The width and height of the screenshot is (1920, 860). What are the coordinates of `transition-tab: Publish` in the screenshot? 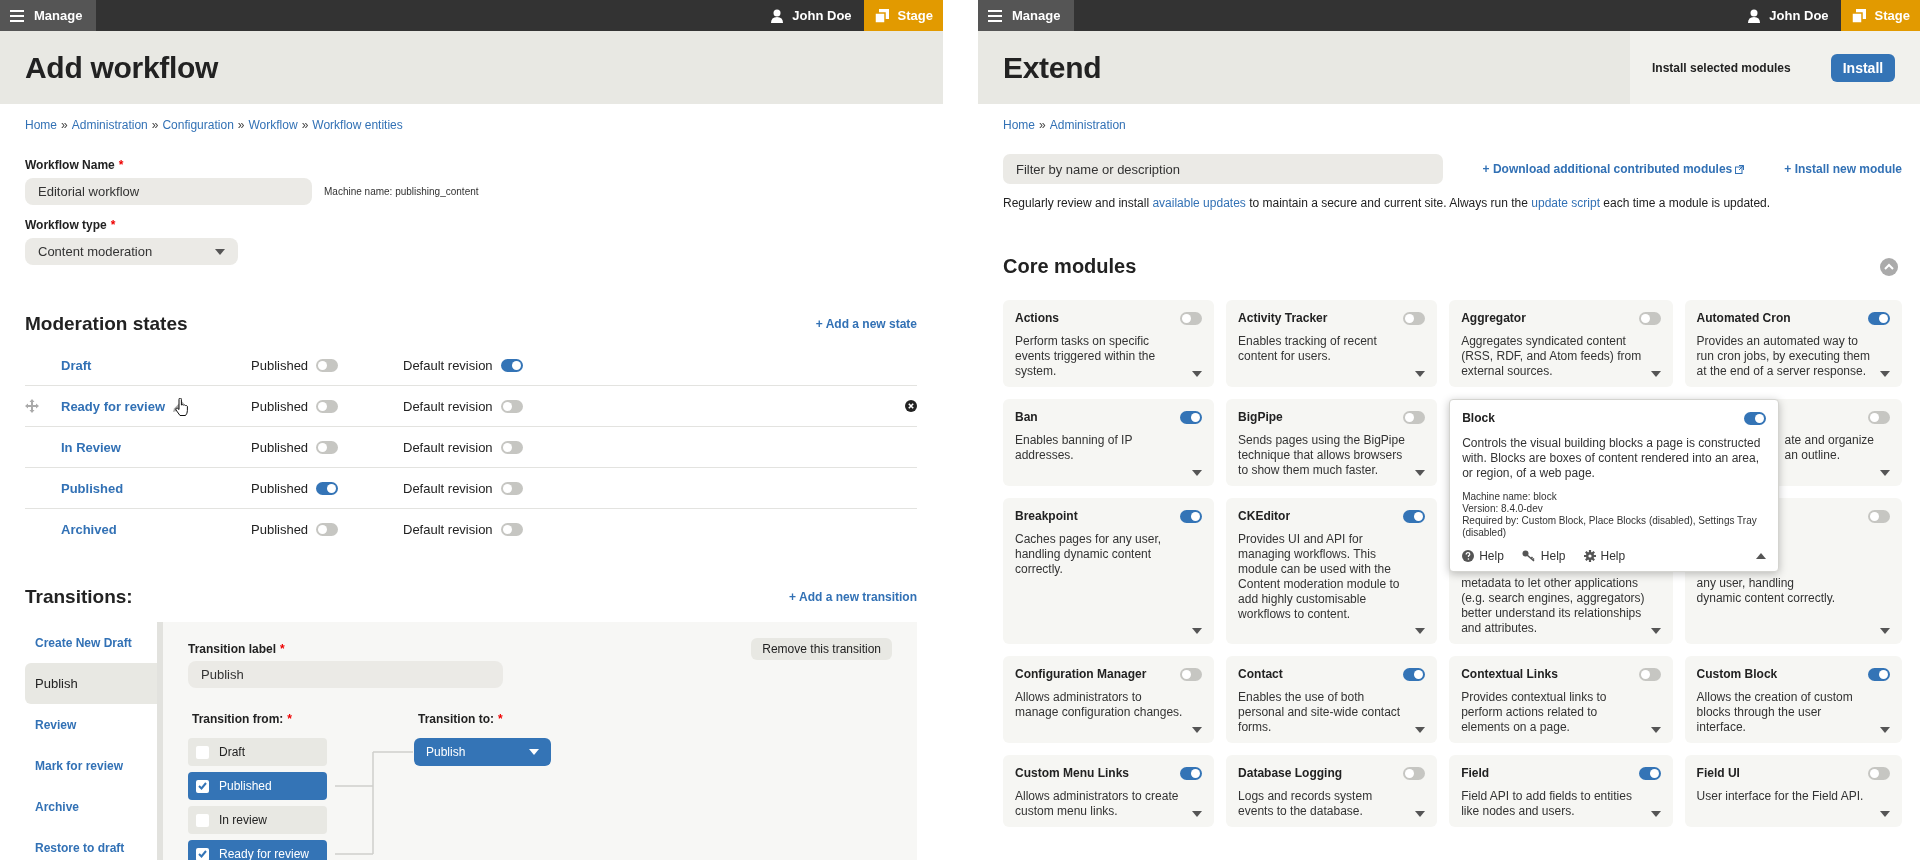 It's located at (91, 683).